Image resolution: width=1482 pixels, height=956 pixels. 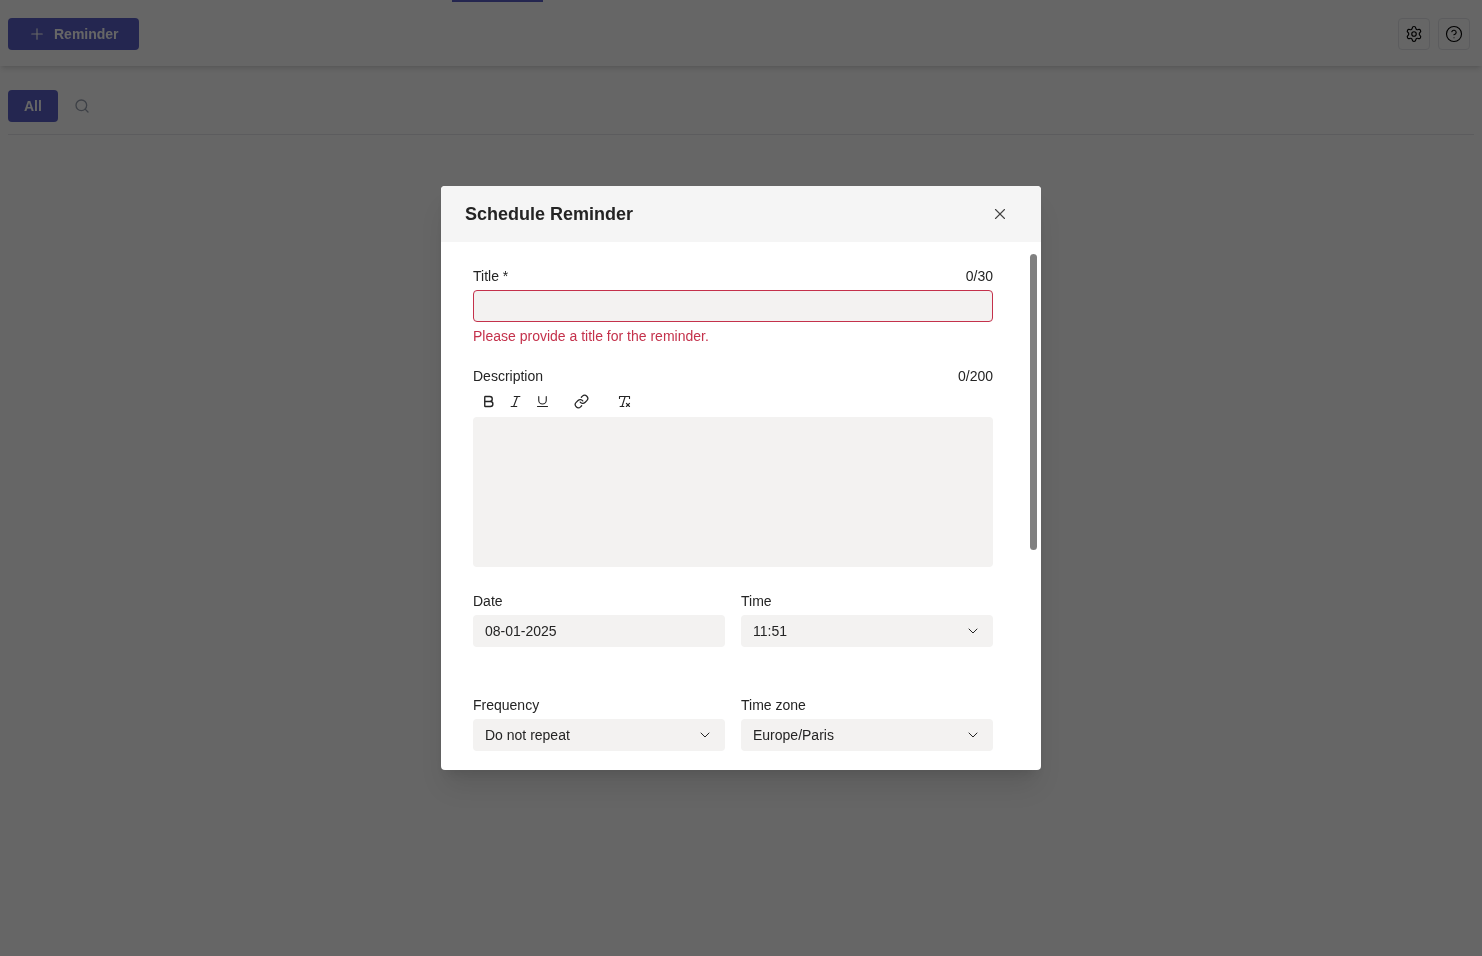 What do you see at coordinates (488, 601) in the screenshot?
I see `field-label: Date` at bounding box center [488, 601].